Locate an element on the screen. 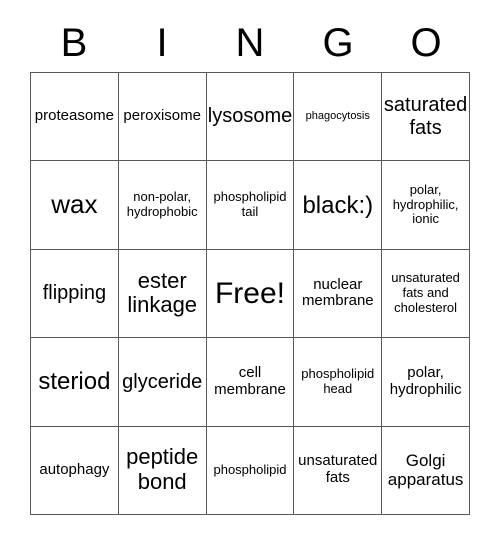 This screenshot has height=544, width=500. bingo-cell: black:) is located at coordinates (338, 205).